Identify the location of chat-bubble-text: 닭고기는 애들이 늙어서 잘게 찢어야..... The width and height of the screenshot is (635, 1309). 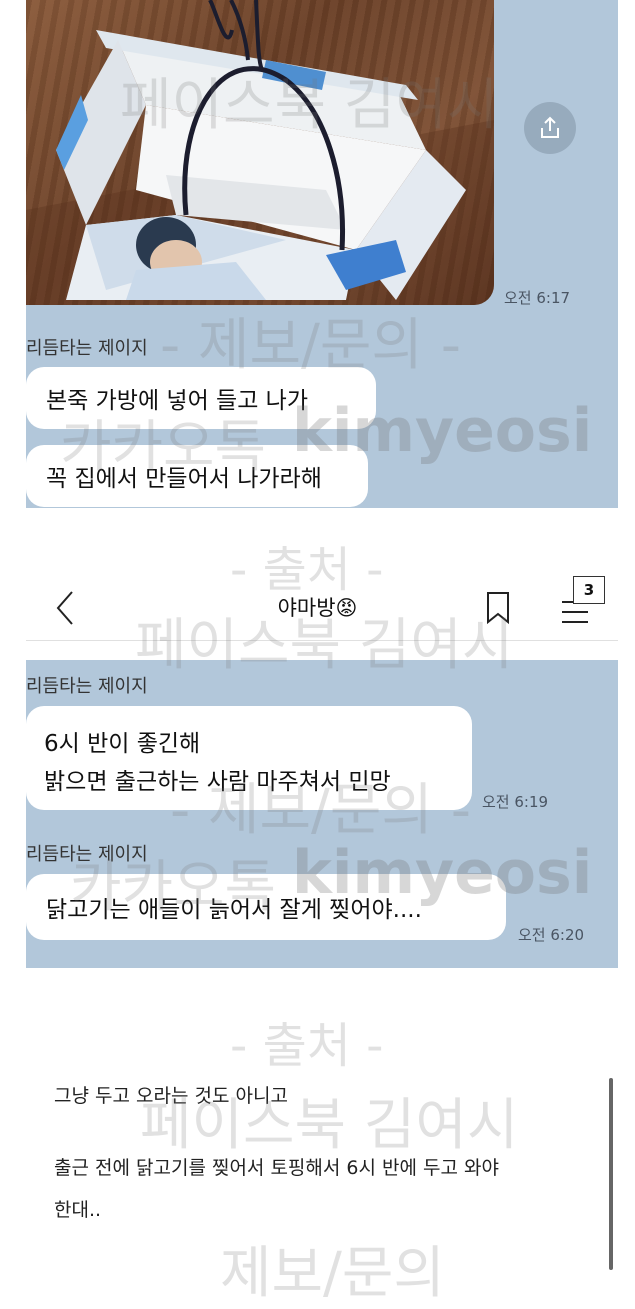
(234, 910).